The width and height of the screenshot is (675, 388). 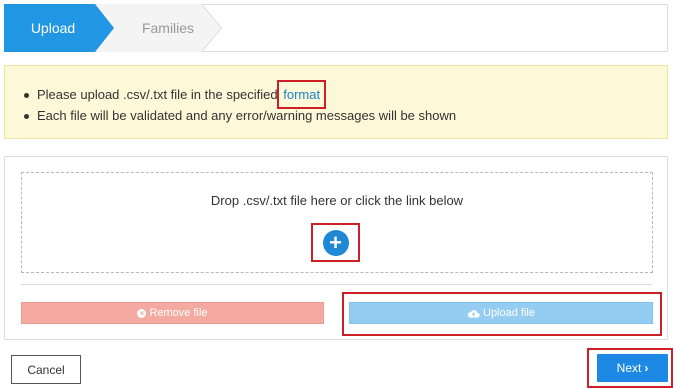 What do you see at coordinates (646, 368) in the screenshot?
I see `chevron-right-icon: ›` at bounding box center [646, 368].